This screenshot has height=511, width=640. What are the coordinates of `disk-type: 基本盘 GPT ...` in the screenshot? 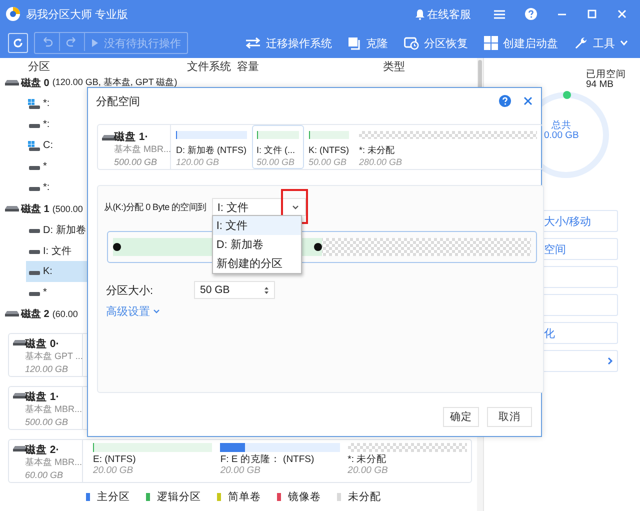 It's located at (54, 357).